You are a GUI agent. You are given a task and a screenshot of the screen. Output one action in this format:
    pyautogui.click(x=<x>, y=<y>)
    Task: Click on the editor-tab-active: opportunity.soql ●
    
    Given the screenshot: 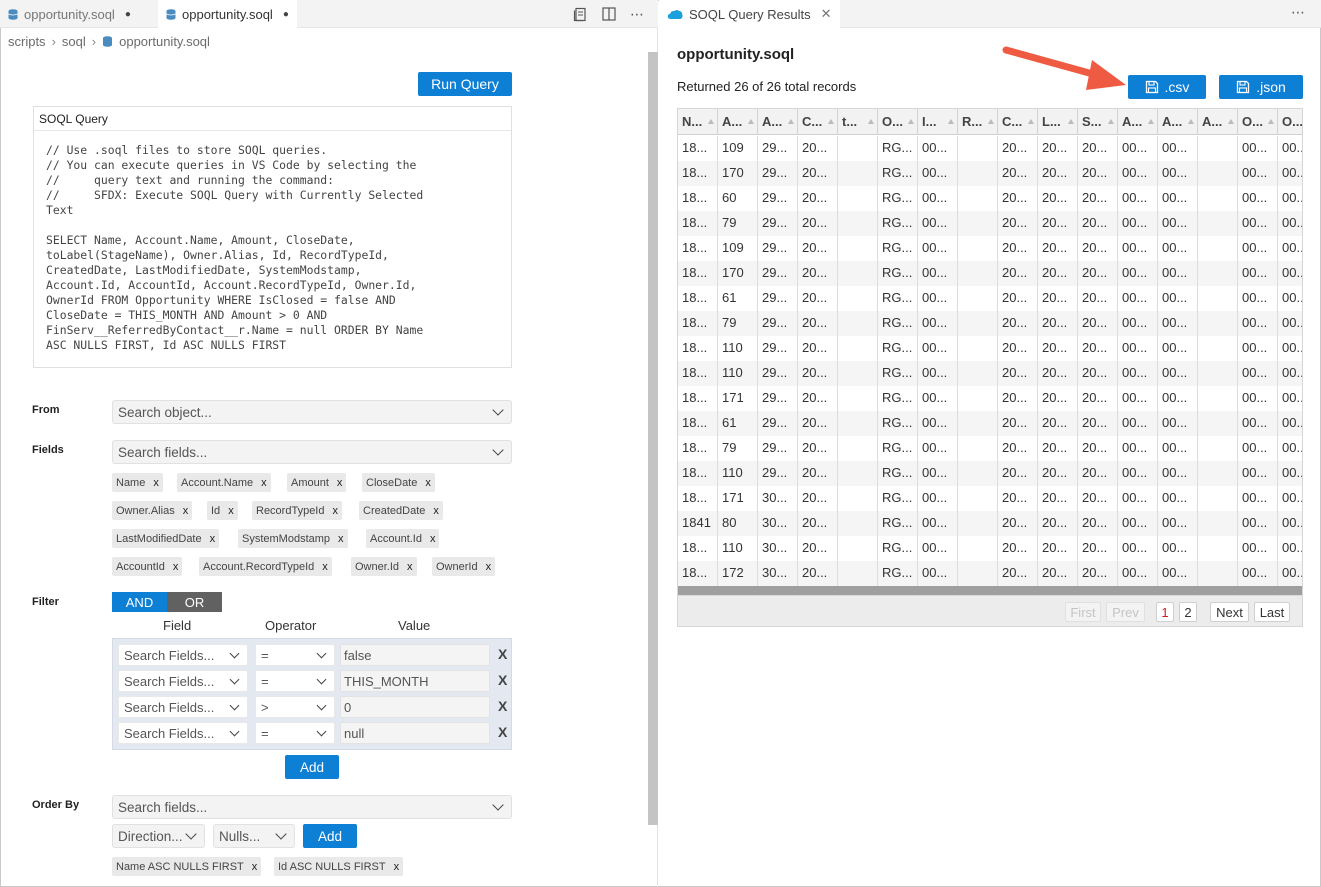 What is the action you would take?
    pyautogui.click(x=227, y=14)
    